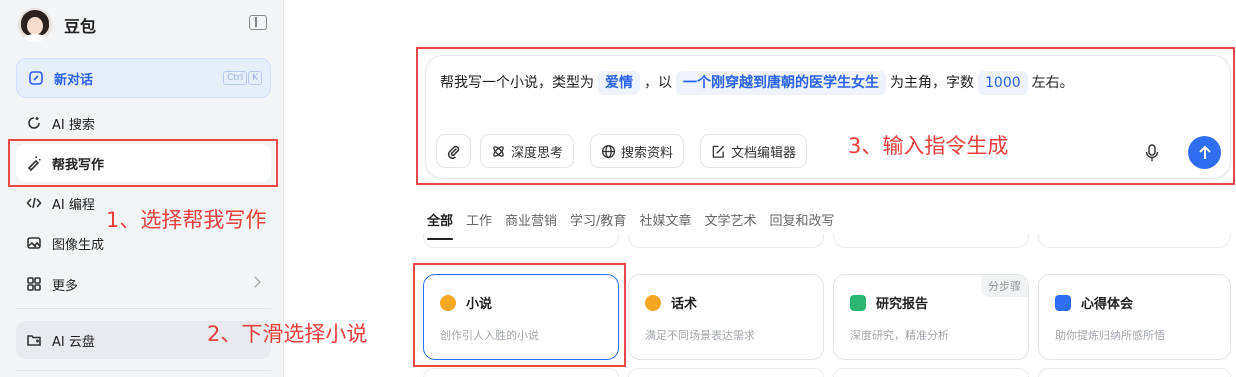 This screenshot has width=1236, height=377. Describe the element at coordinates (255, 78) in the screenshot. I see `shortcut-key-k: K` at that location.